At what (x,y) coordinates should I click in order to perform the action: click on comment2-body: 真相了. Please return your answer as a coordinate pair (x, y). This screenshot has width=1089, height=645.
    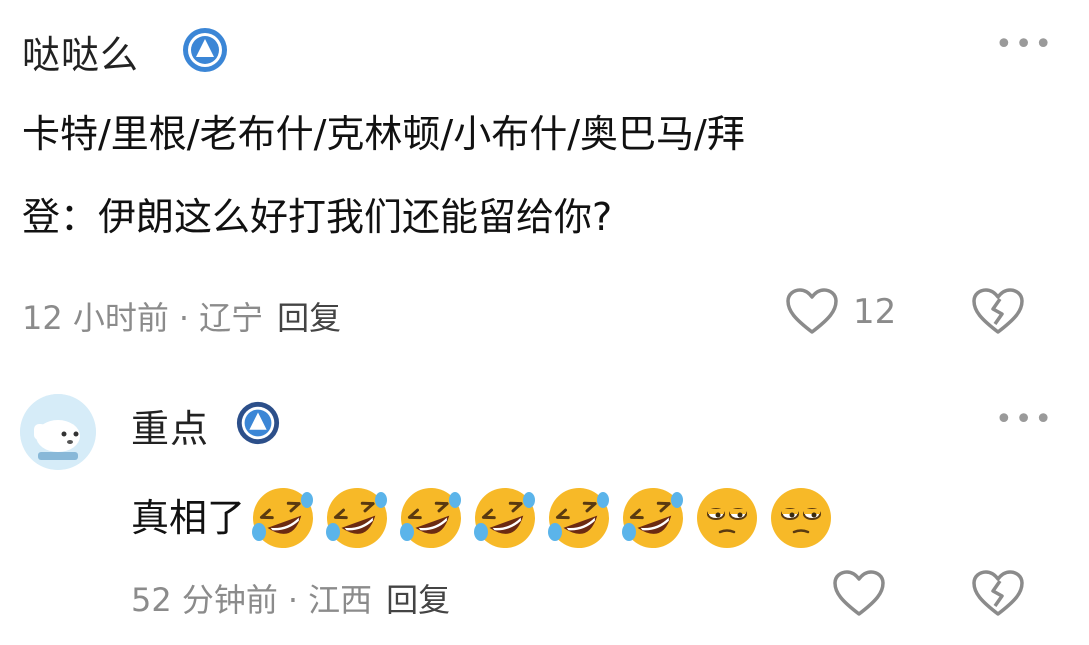
    Looking at the image, I should click on (486, 518).